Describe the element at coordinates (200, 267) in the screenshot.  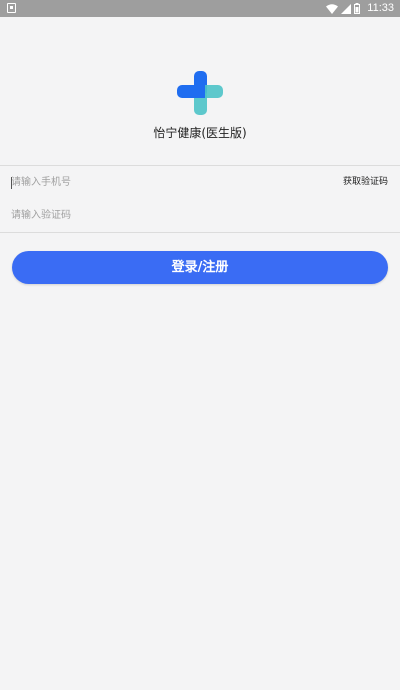
I see `login-register-button: 登录/注册` at that location.